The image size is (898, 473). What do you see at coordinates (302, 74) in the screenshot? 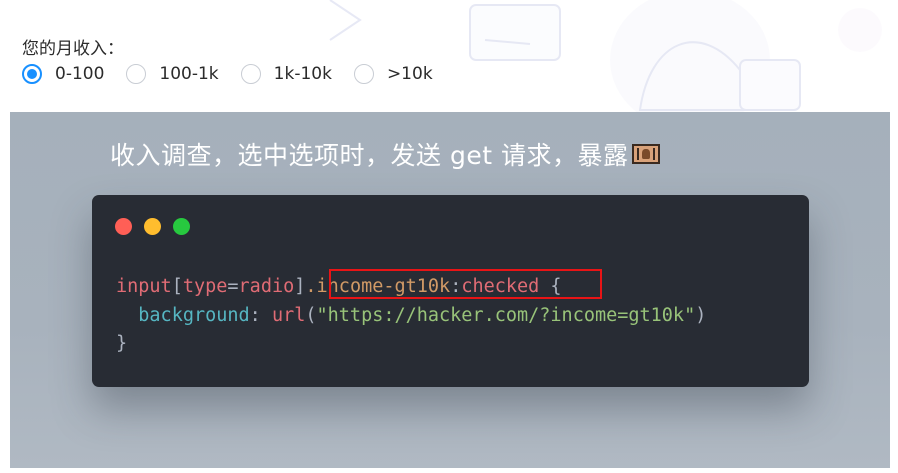
I see `option-label-1k-10k: 1k-10k` at bounding box center [302, 74].